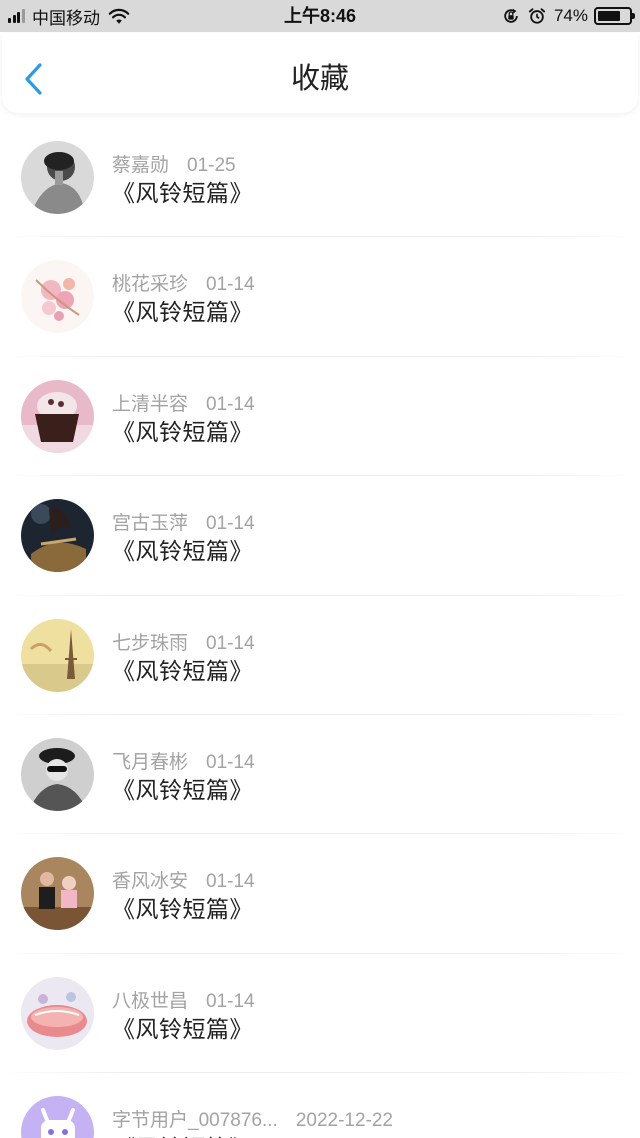  Describe the element at coordinates (319, 79) in the screenshot. I see `page-title: 收藏` at that location.